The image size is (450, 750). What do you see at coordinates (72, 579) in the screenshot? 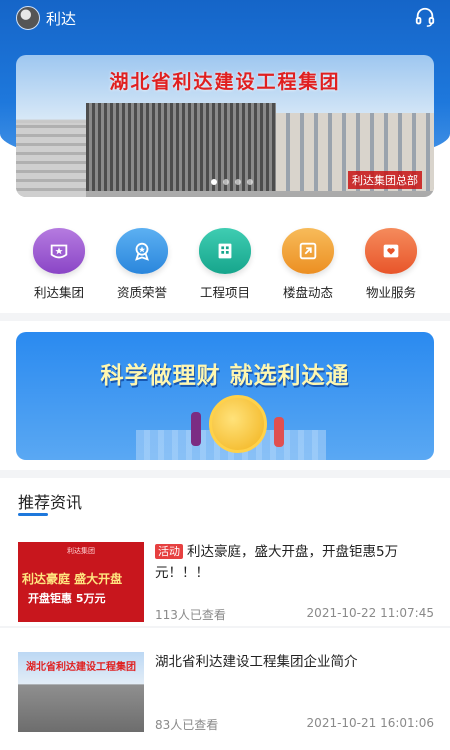
I see `thumbnail-text: 利达豪庭 盛大开盘` at bounding box center [72, 579].